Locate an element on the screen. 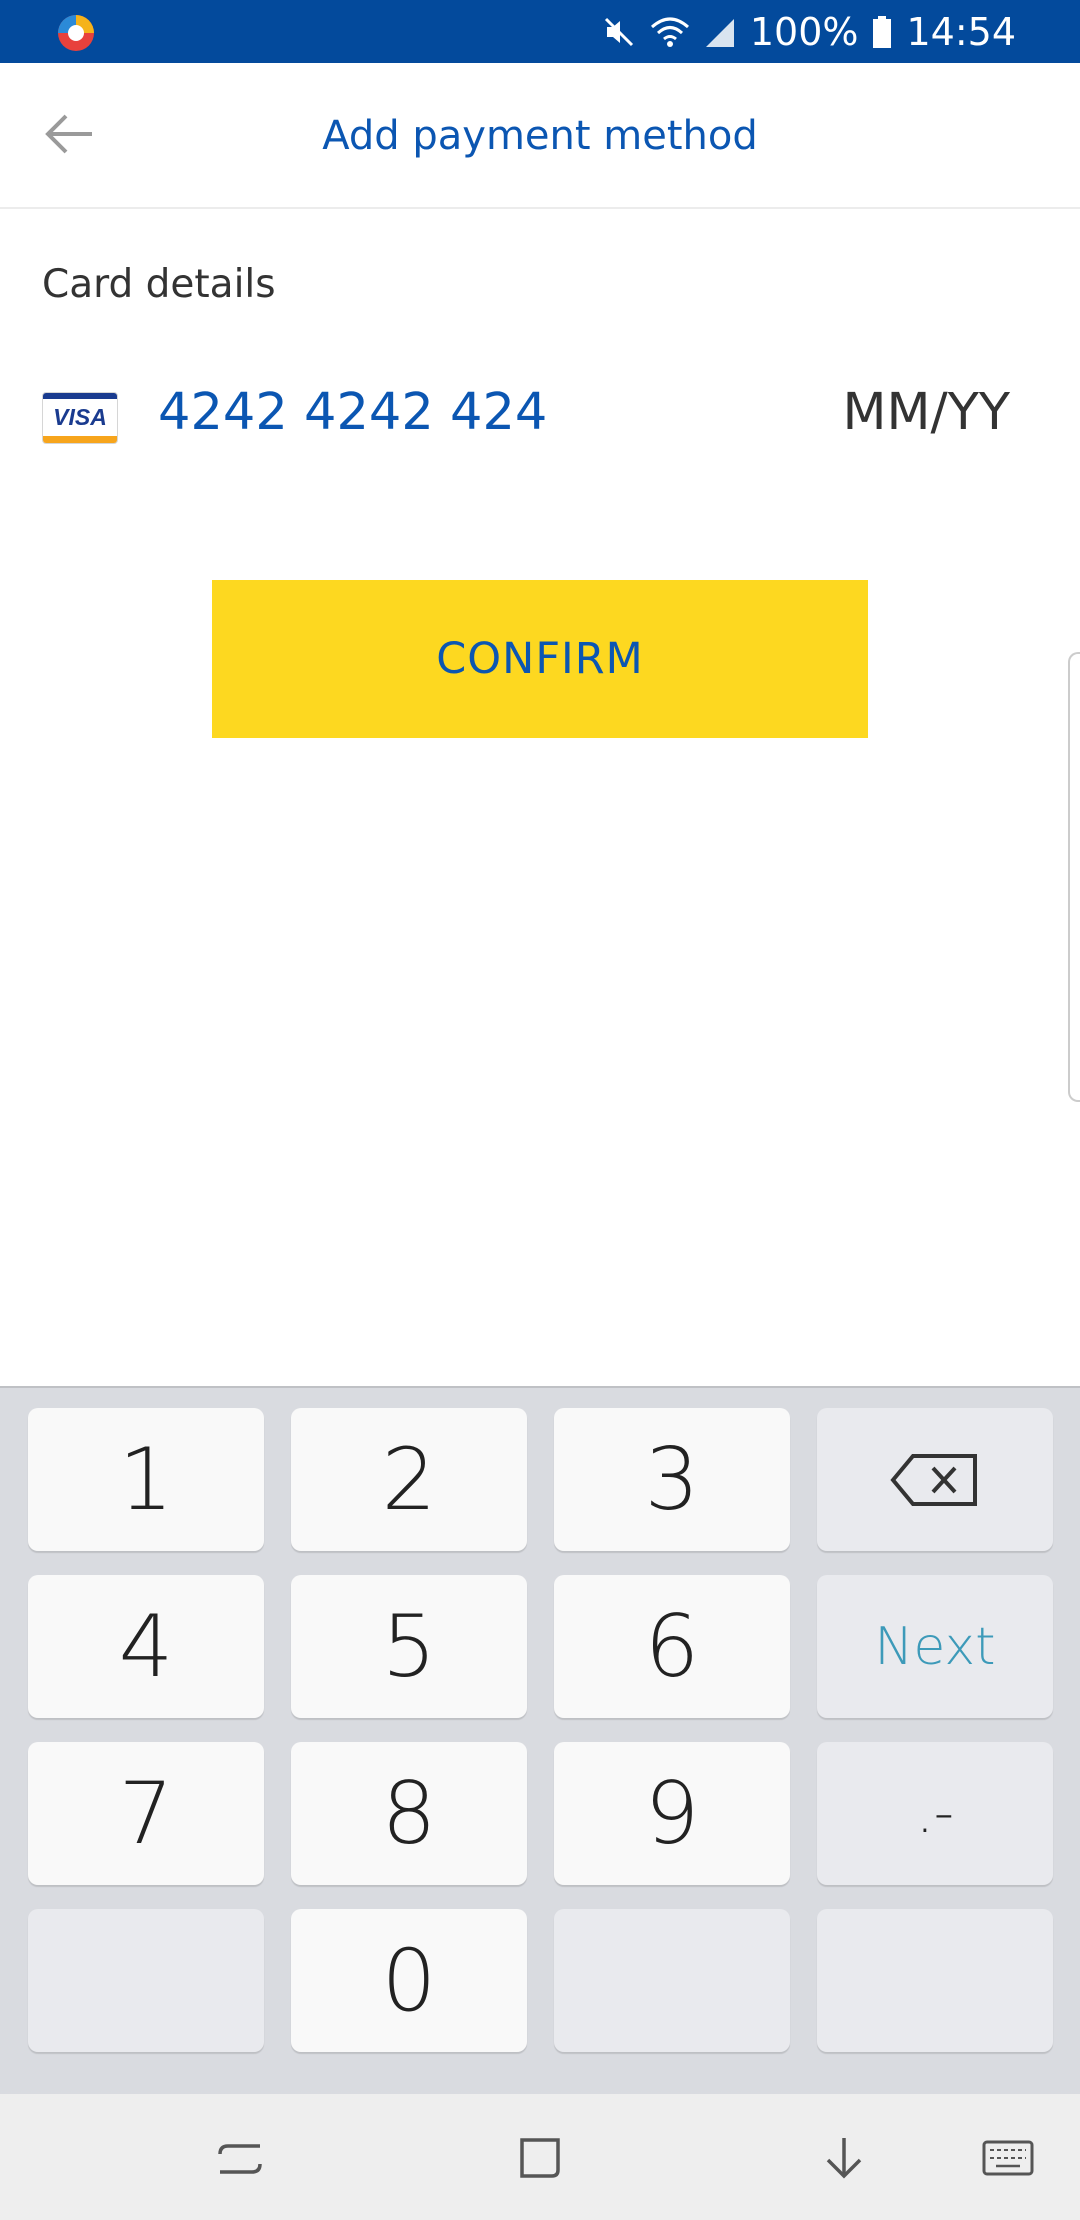 The image size is (1080, 2220). key-7: 7 is located at coordinates (146, 1813).